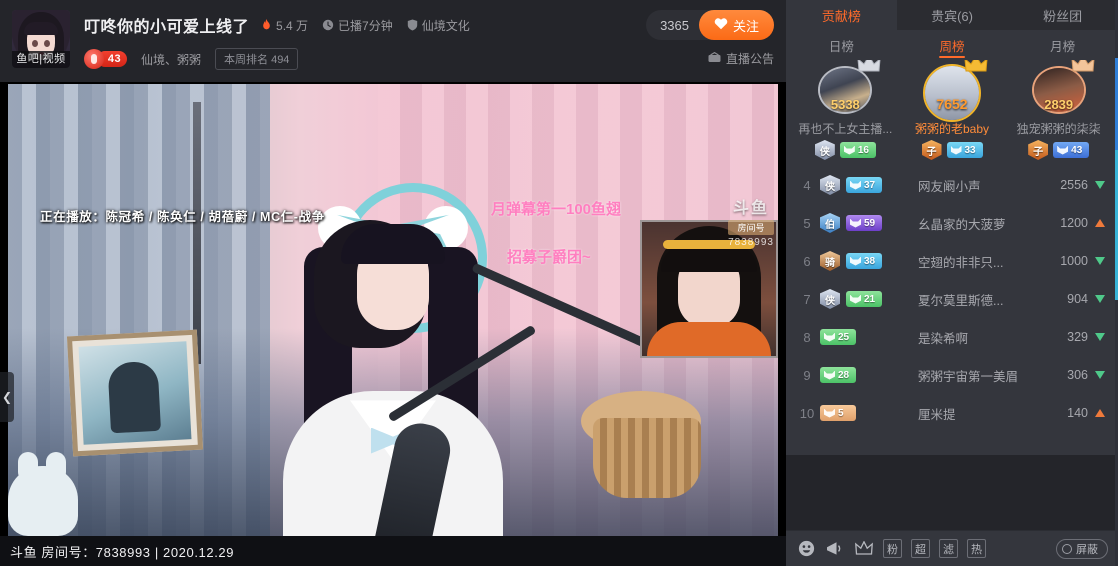 The image size is (1118, 566). I want to click on row-badges: 25, so click(866, 337).